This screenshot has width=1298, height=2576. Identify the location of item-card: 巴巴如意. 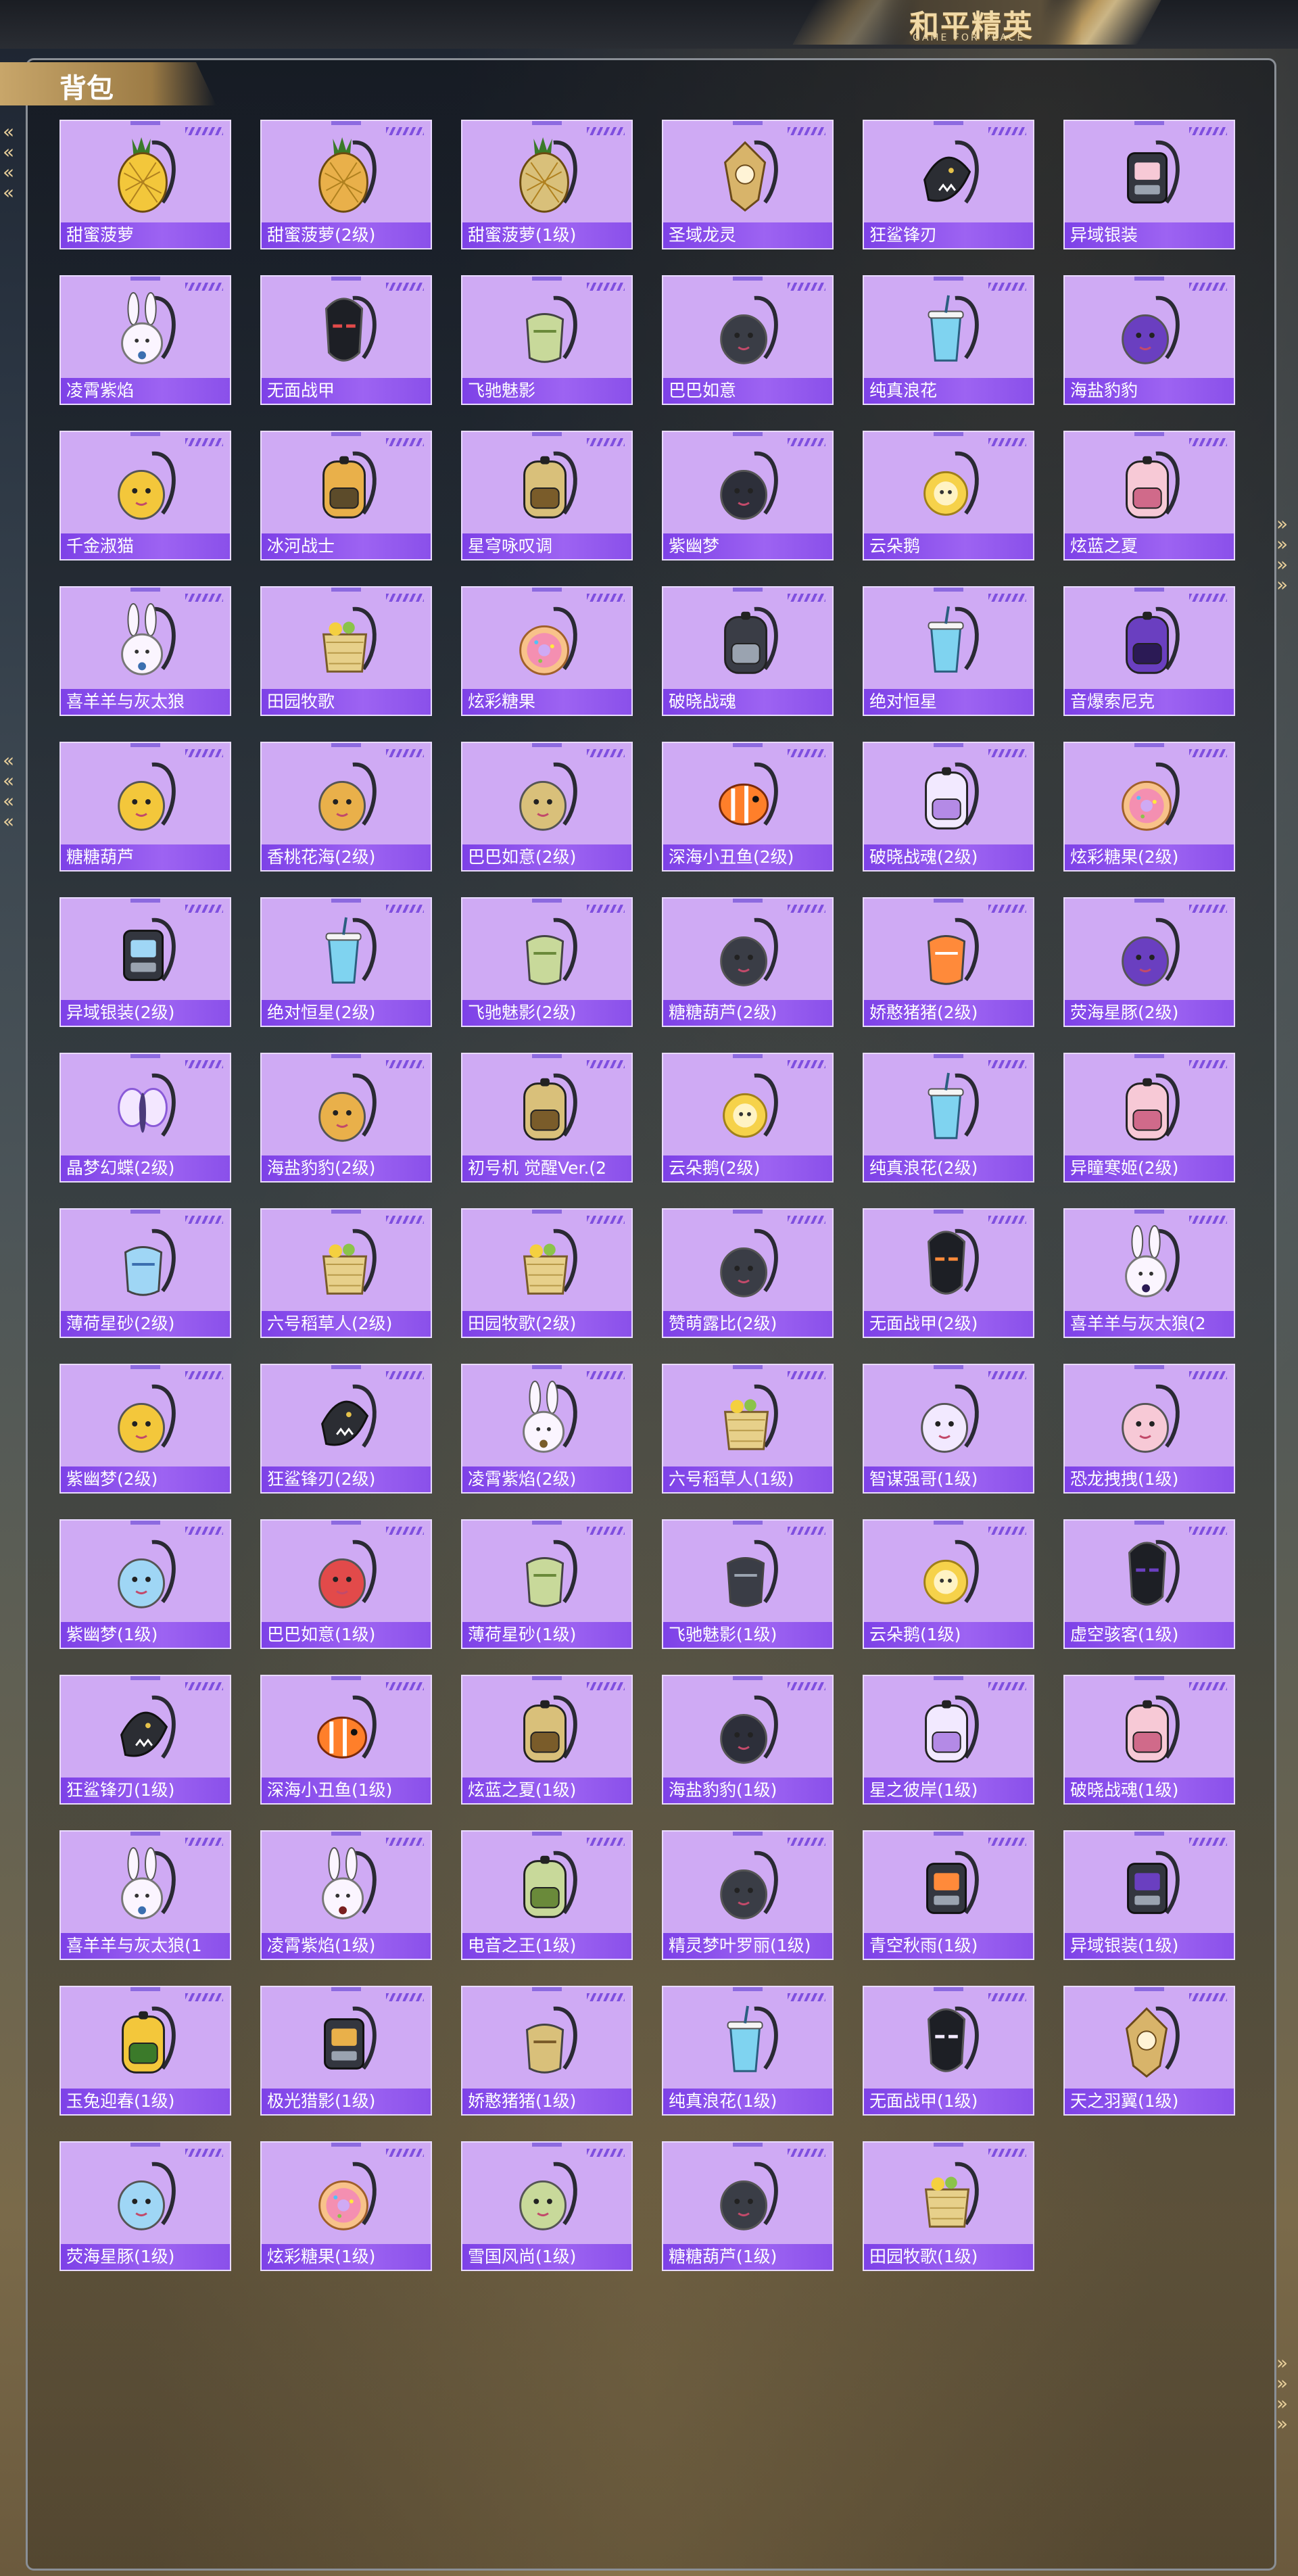
(748, 340).